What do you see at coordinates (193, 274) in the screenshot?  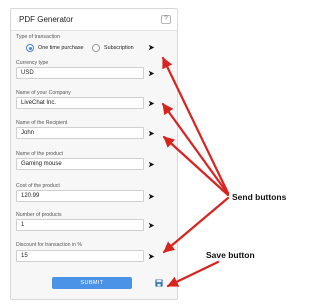 I see `arrow-to-save` at bounding box center [193, 274].